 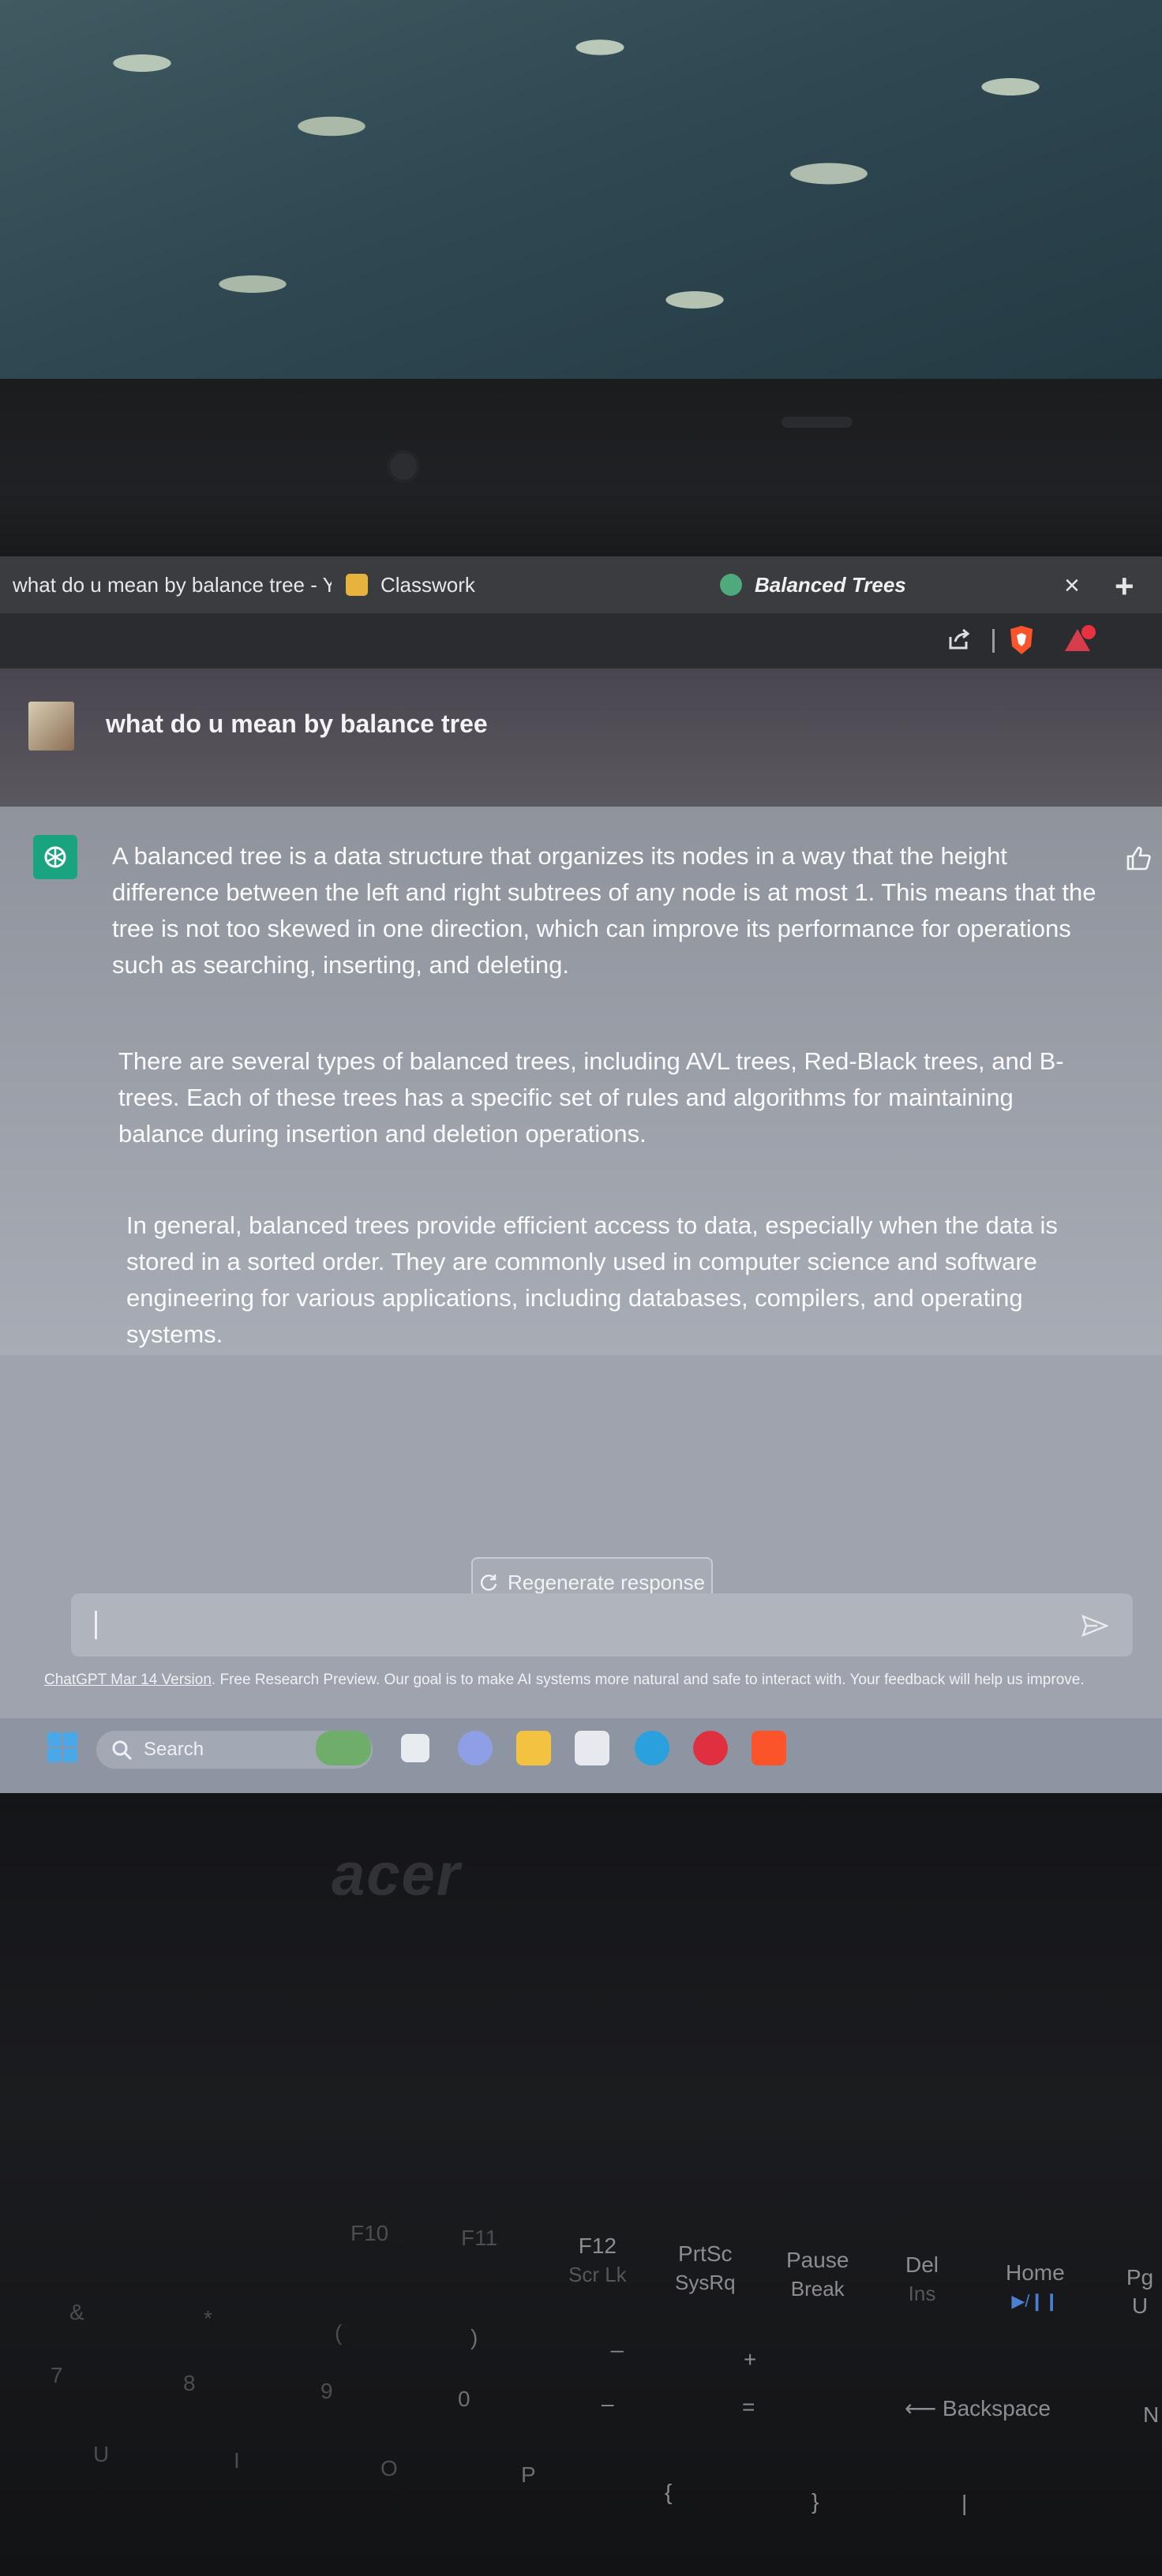 What do you see at coordinates (817, 2289) in the screenshot?
I see `key-sublabel: Break` at bounding box center [817, 2289].